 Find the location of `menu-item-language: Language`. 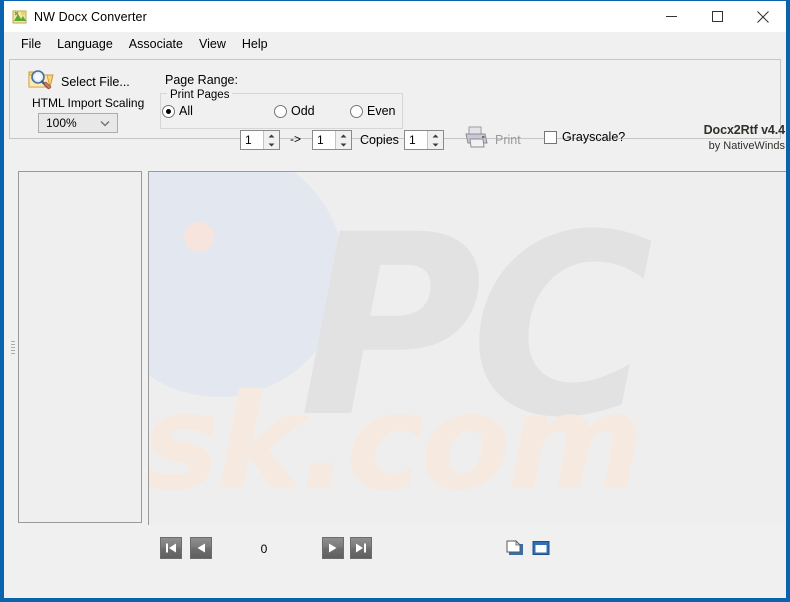

menu-item-language: Language is located at coordinates (85, 44).